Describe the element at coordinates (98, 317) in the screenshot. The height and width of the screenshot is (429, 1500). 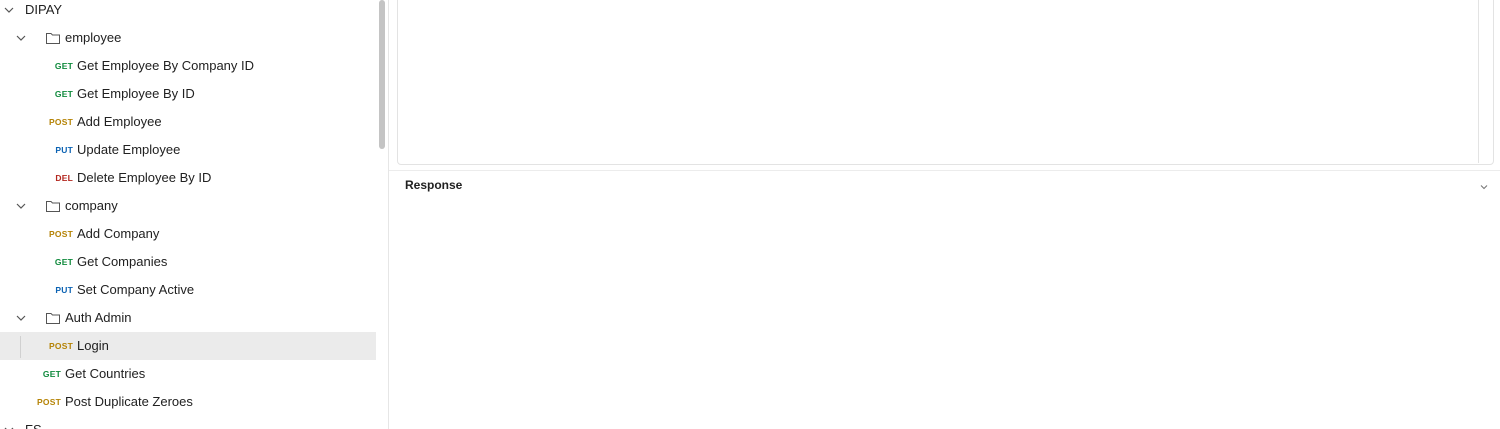
I see `folder-label: Auth Admin` at that location.